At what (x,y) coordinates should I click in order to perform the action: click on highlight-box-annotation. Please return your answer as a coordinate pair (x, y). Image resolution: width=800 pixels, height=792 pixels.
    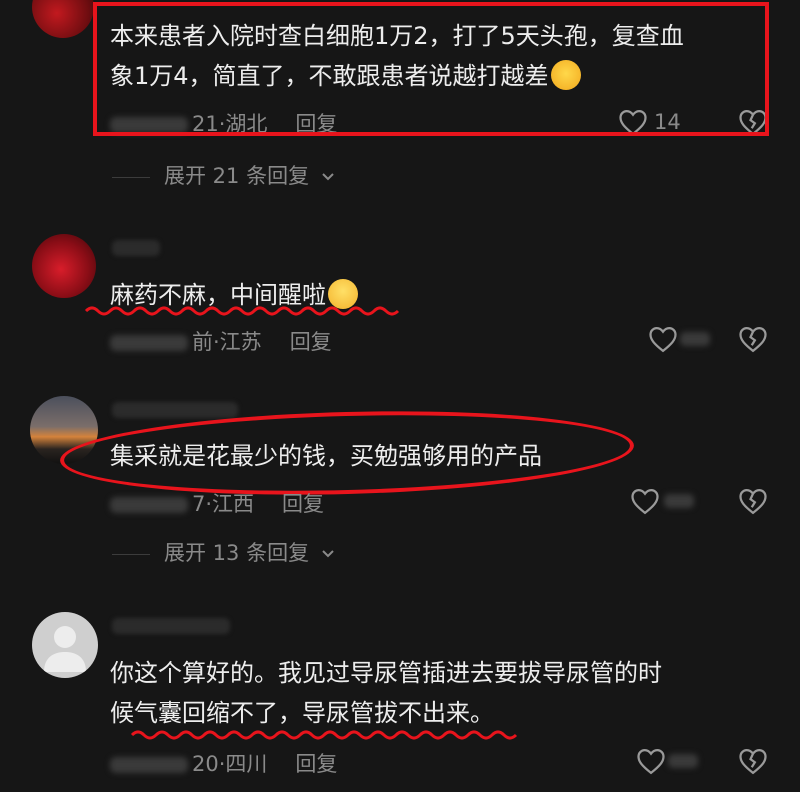
    Looking at the image, I should click on (431, 69).